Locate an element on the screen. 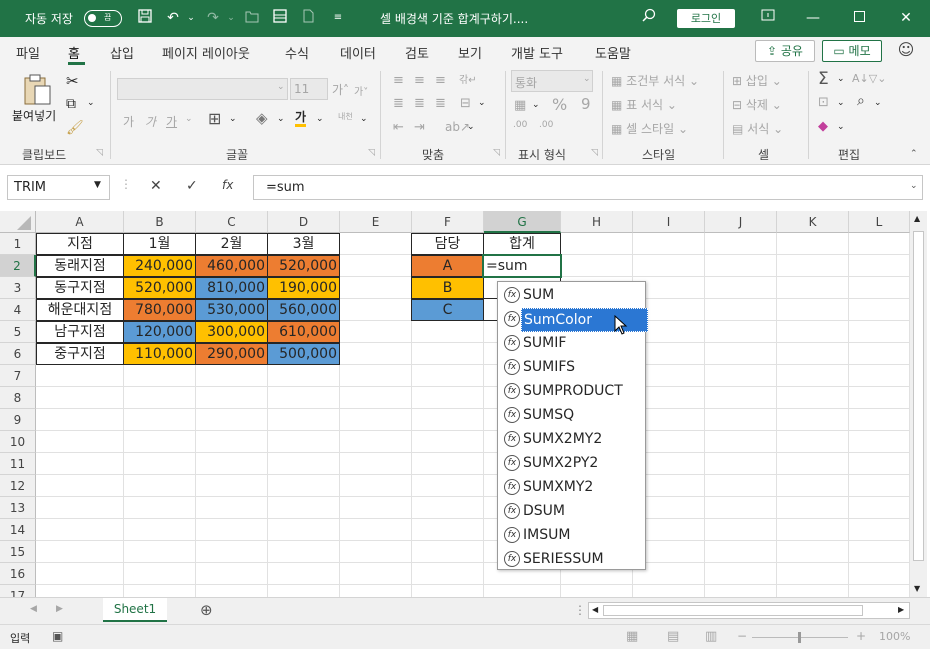  scroll-up-icon: ▲ is located at coordinates (917, 218).